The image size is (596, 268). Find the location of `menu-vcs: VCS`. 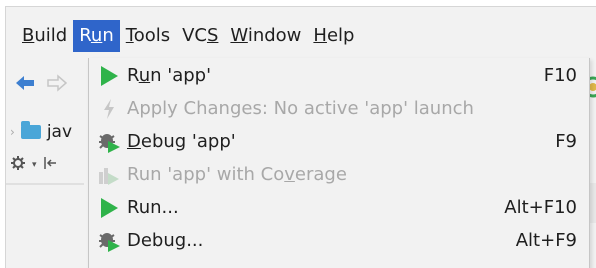

menu-vcs: VCS is located at coordinates (200, 36).